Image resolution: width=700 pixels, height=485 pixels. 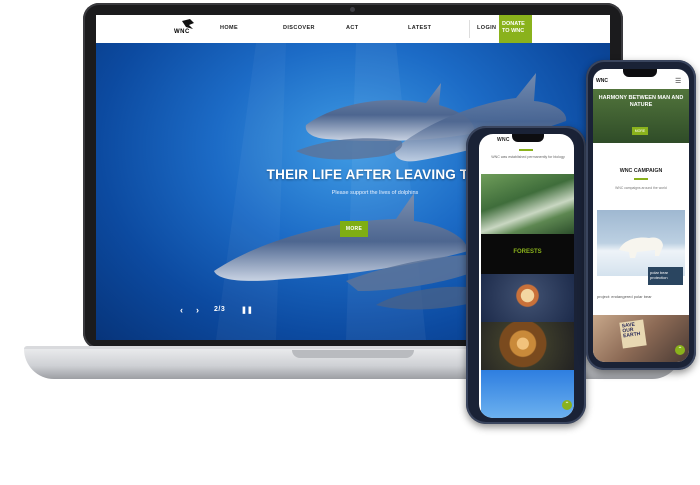 What do you see at coordinates (182, 32) in the screenshot?
I see `logo-text: WNC` at bounding box center [182, 32].